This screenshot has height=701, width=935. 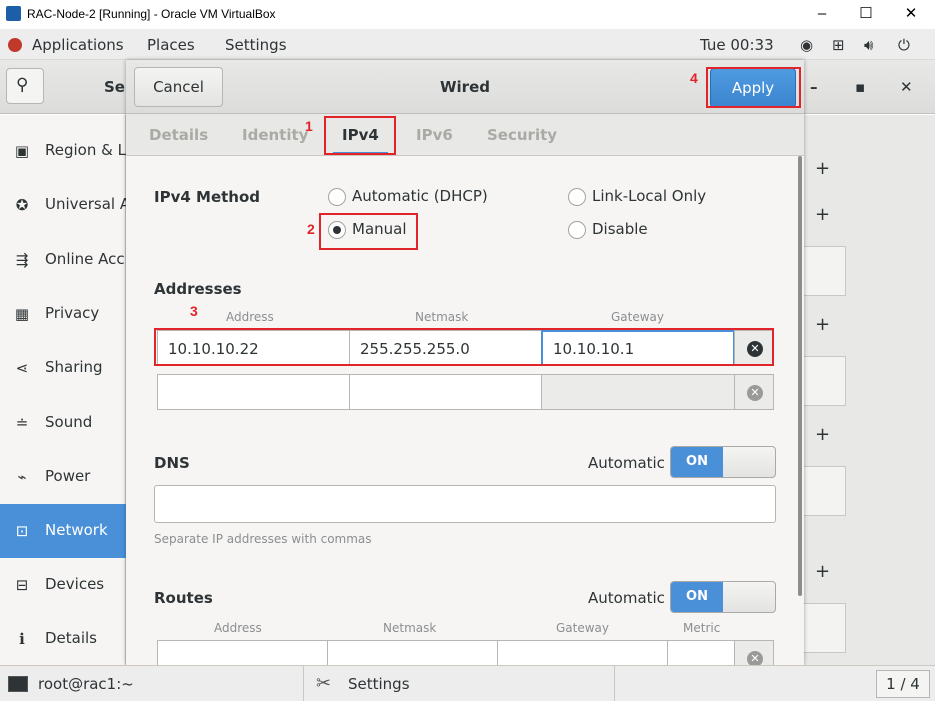 I want to click on radio-disable: Disable, so click(x=623, y=230).